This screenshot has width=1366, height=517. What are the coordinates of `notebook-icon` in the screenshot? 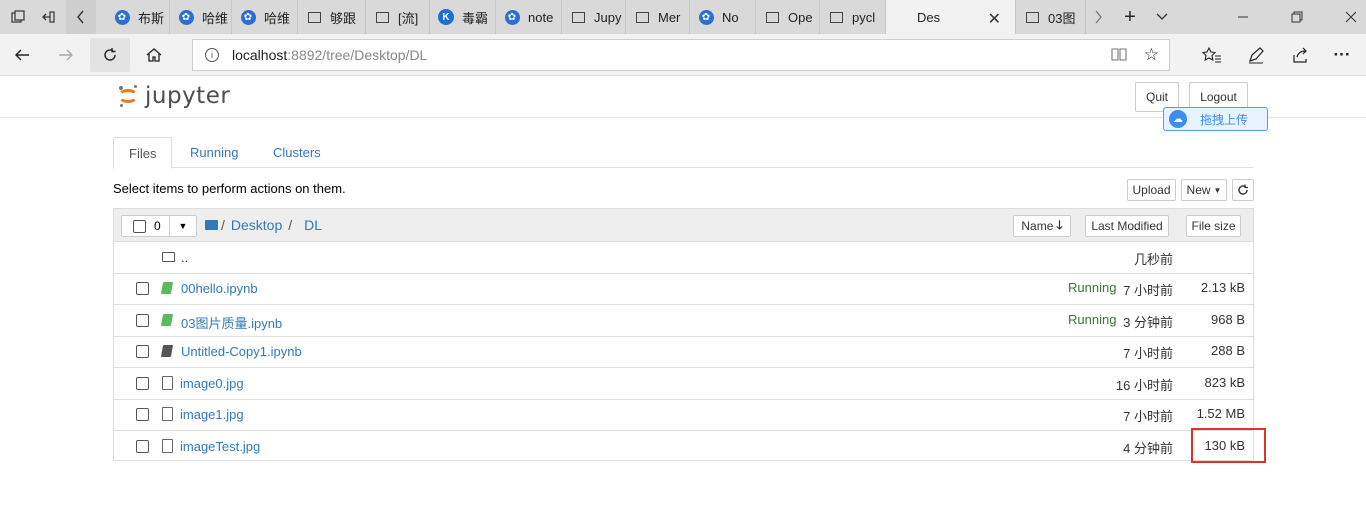 It's located at (167, 351).